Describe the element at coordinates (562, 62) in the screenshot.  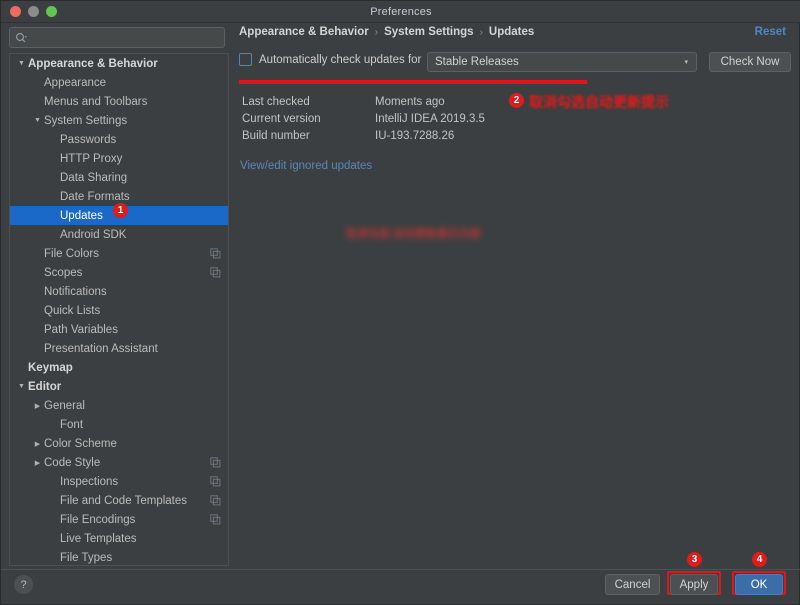
I see `update-channel-select: Stable Releases ▾` at that location.